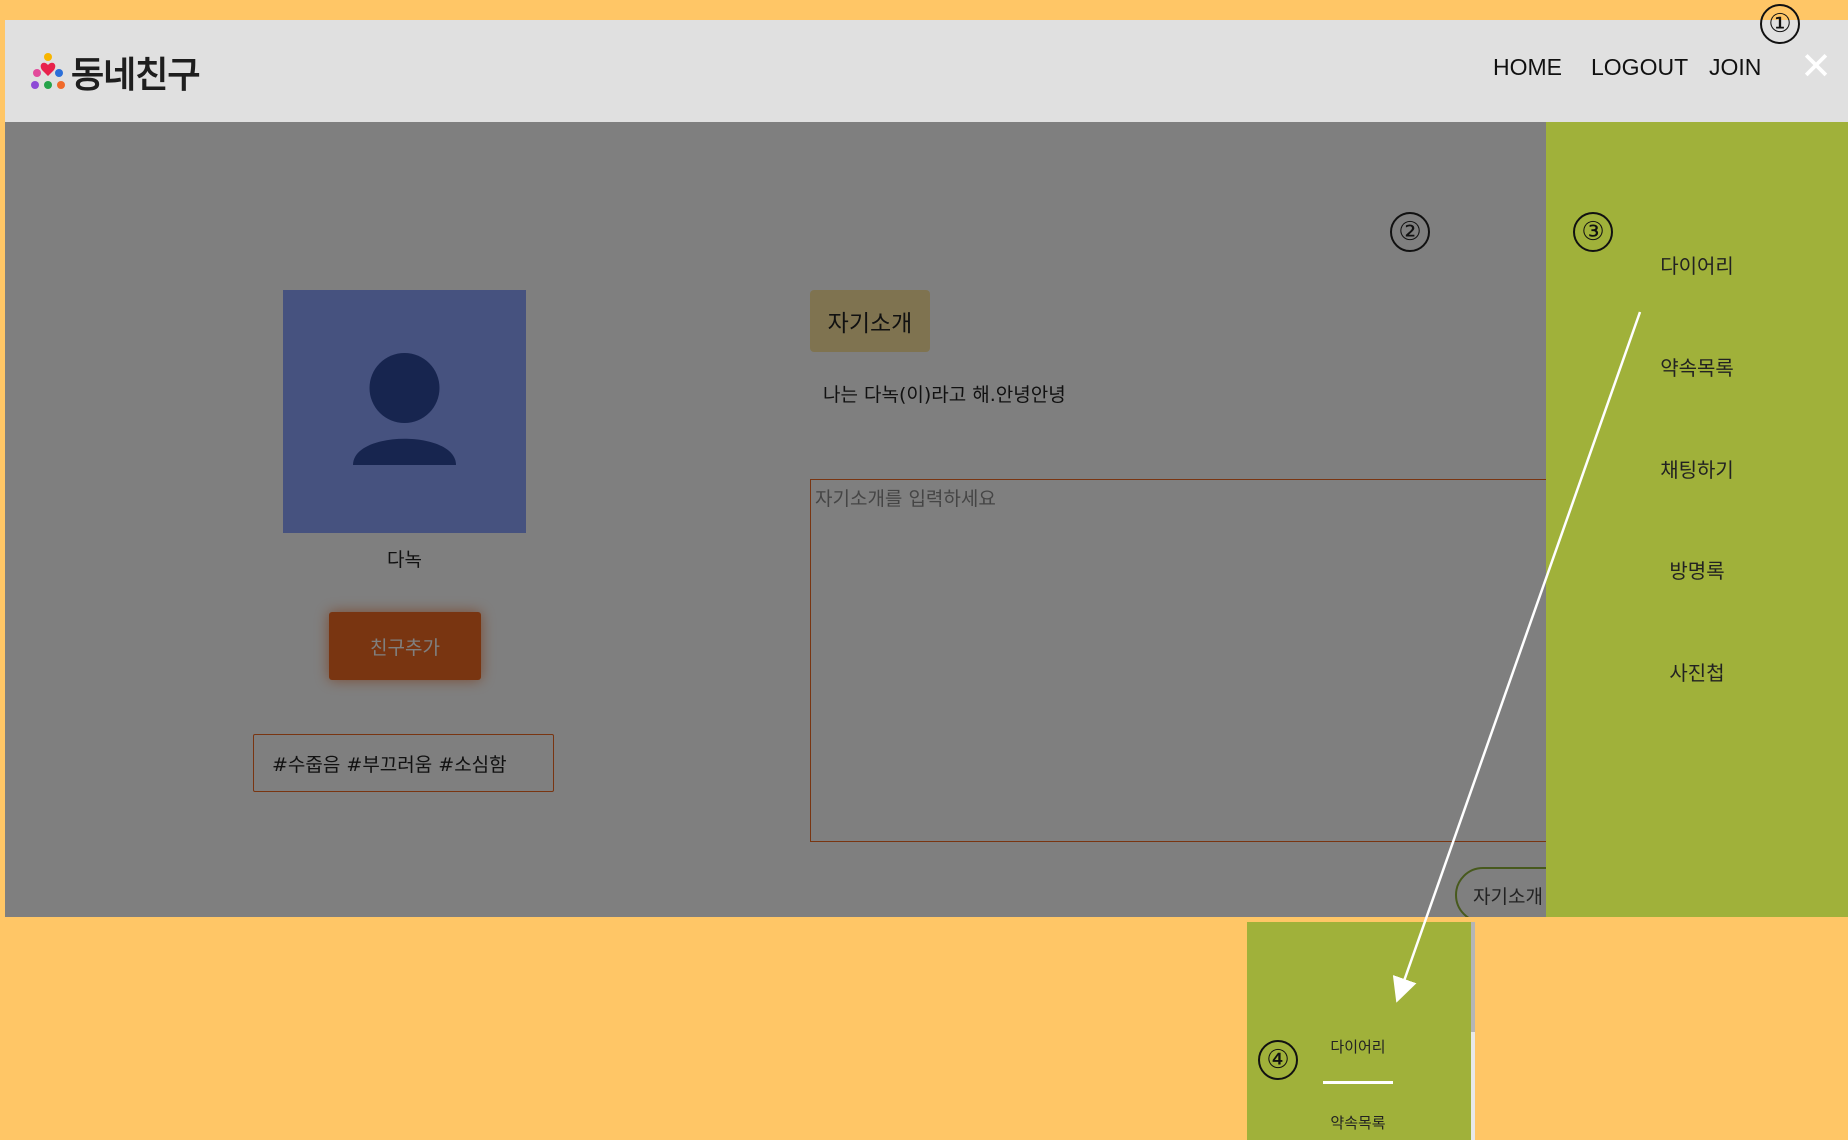 The image size is (1848, 1140). Describe the element at coordinates (1816, 66) in the screenshot. I see `close-icon: ✕` at that location.